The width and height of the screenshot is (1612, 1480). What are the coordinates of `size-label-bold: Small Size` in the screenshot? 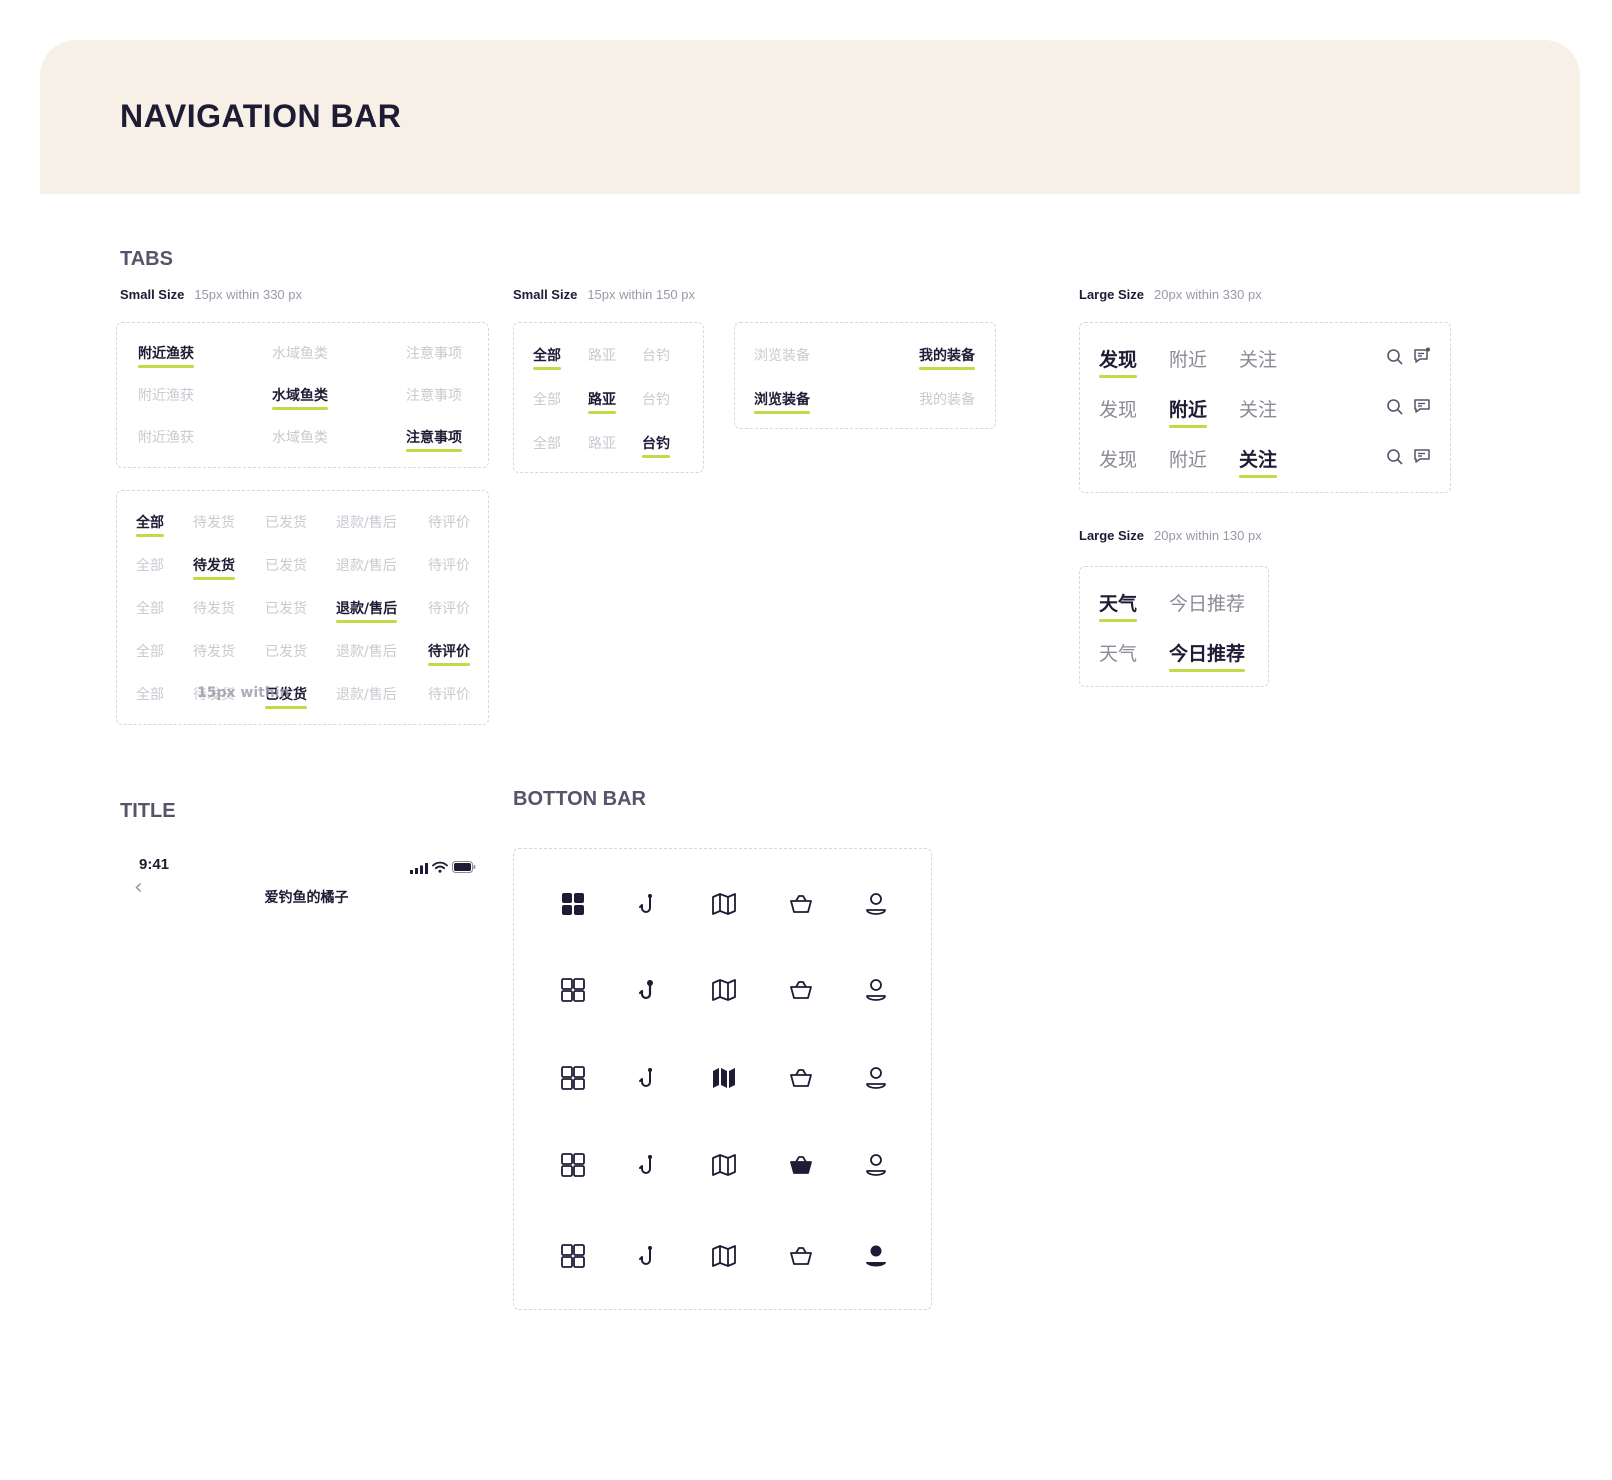 It's located at (152, 294).